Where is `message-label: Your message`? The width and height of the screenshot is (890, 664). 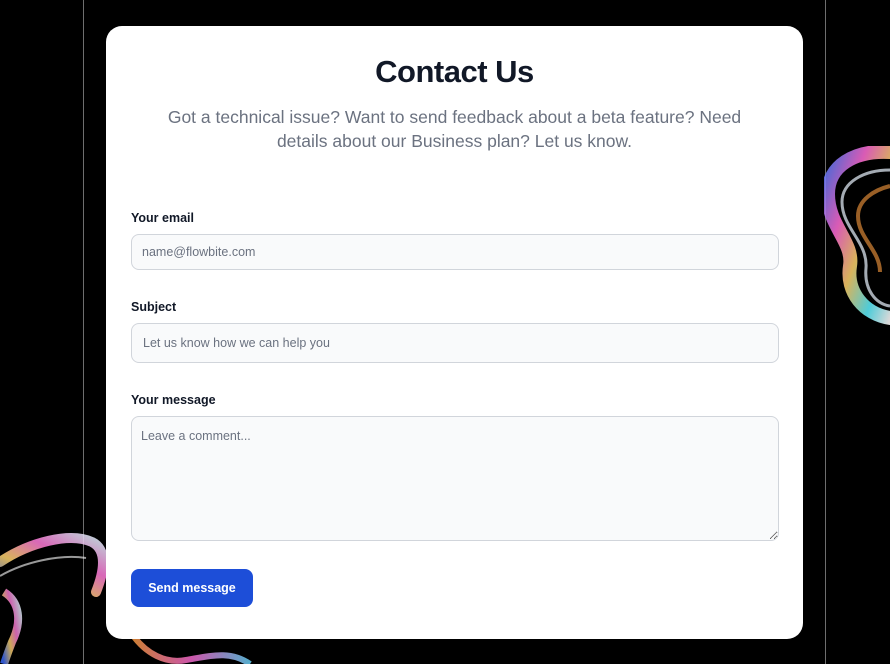 message-label: Your message is located at coordinates (173, 400).